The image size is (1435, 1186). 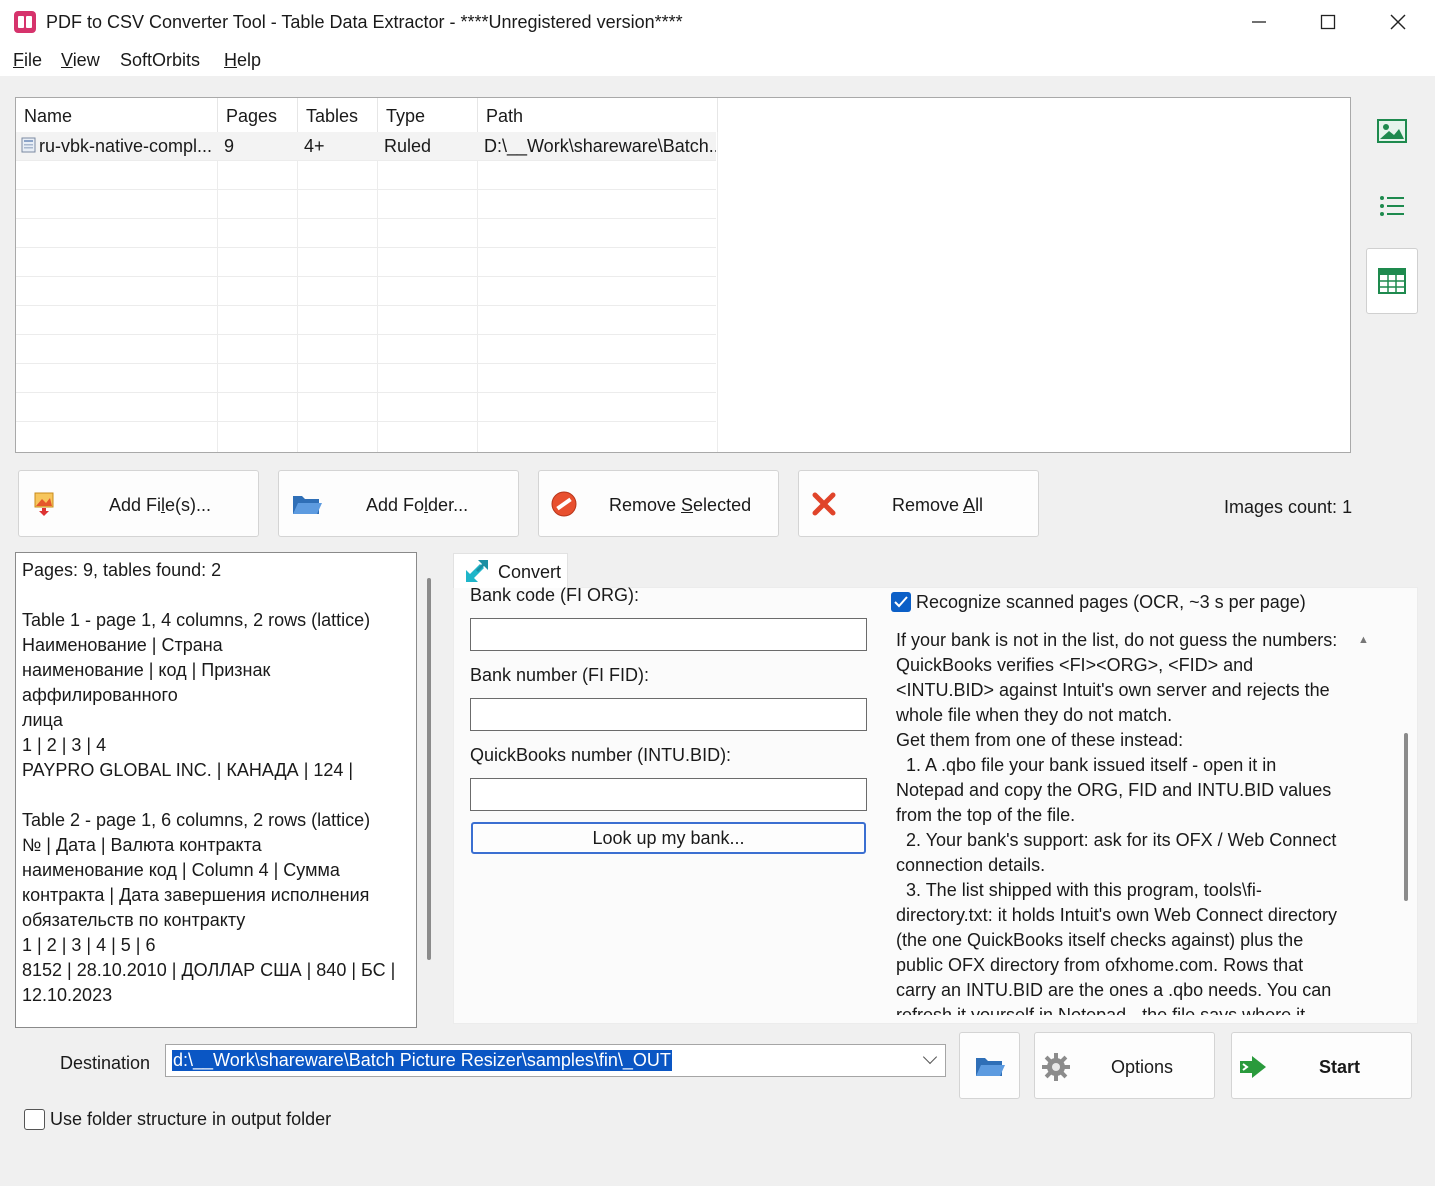 I want to click on start-label: Start, so click(x=1340, y=1067).